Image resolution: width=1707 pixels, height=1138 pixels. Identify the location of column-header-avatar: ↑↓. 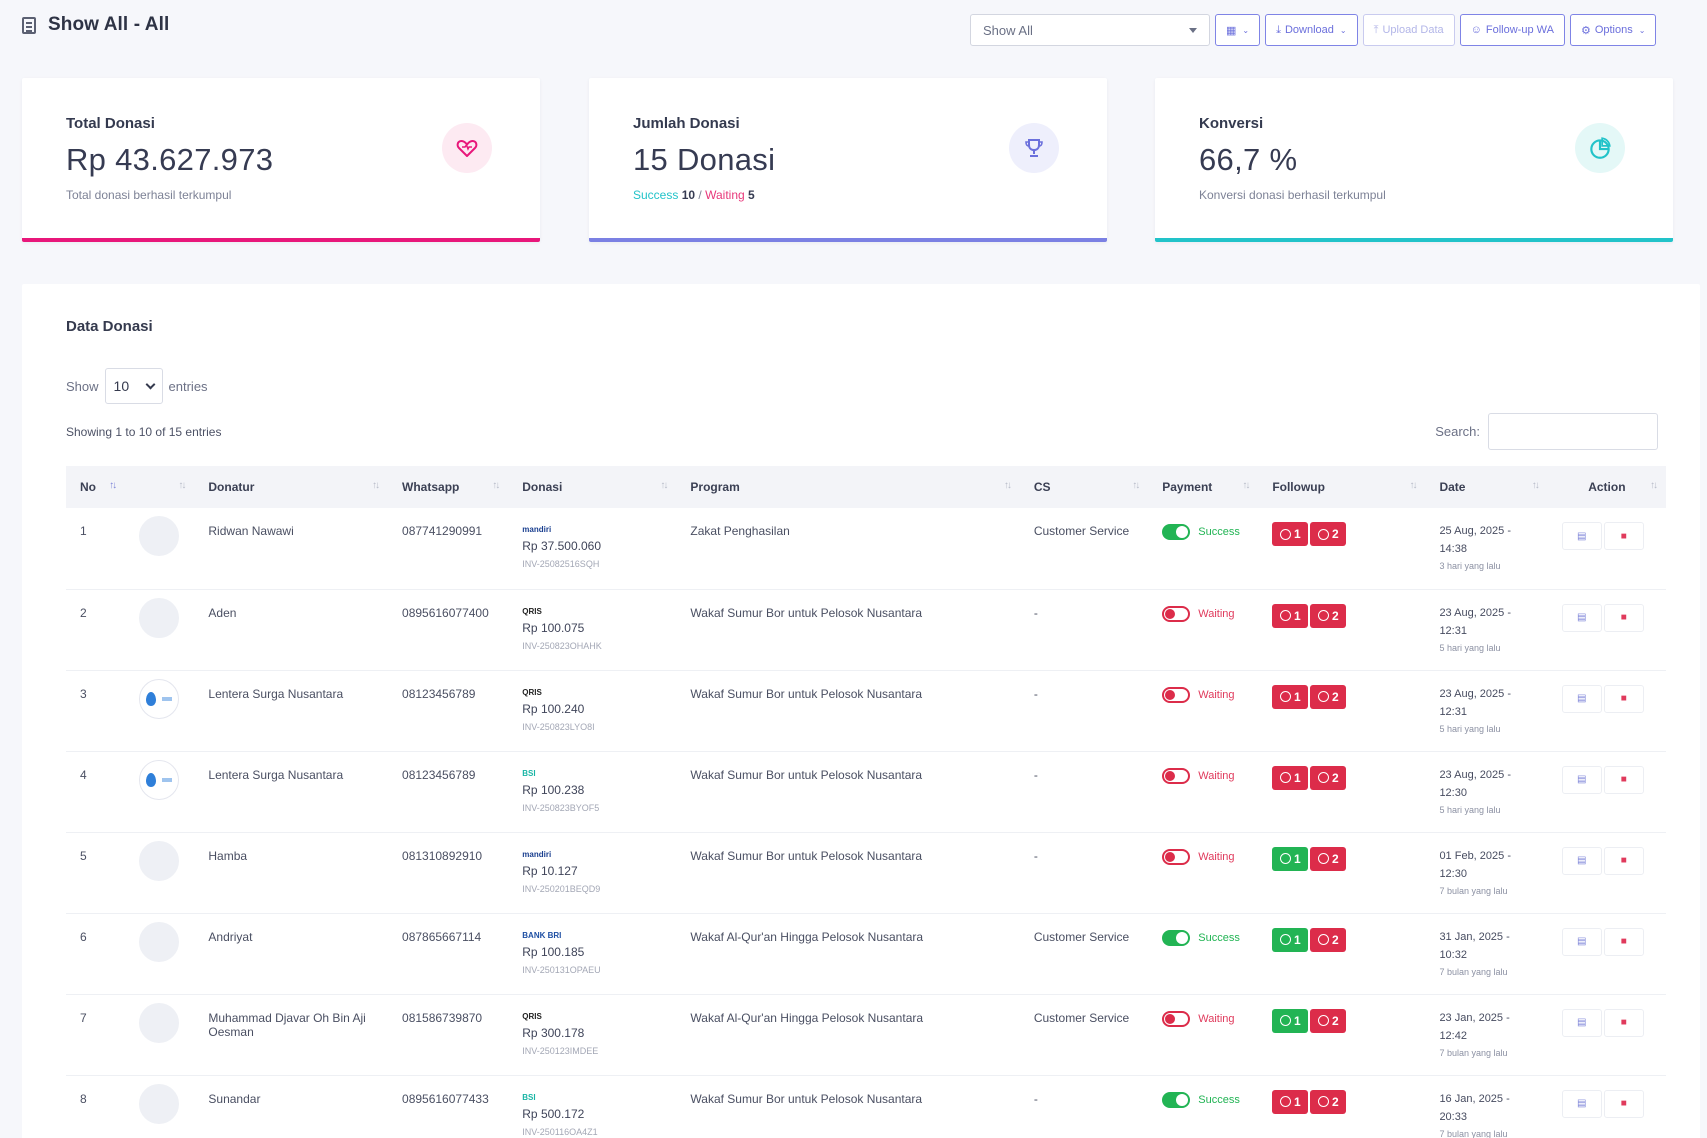
(160, 487).